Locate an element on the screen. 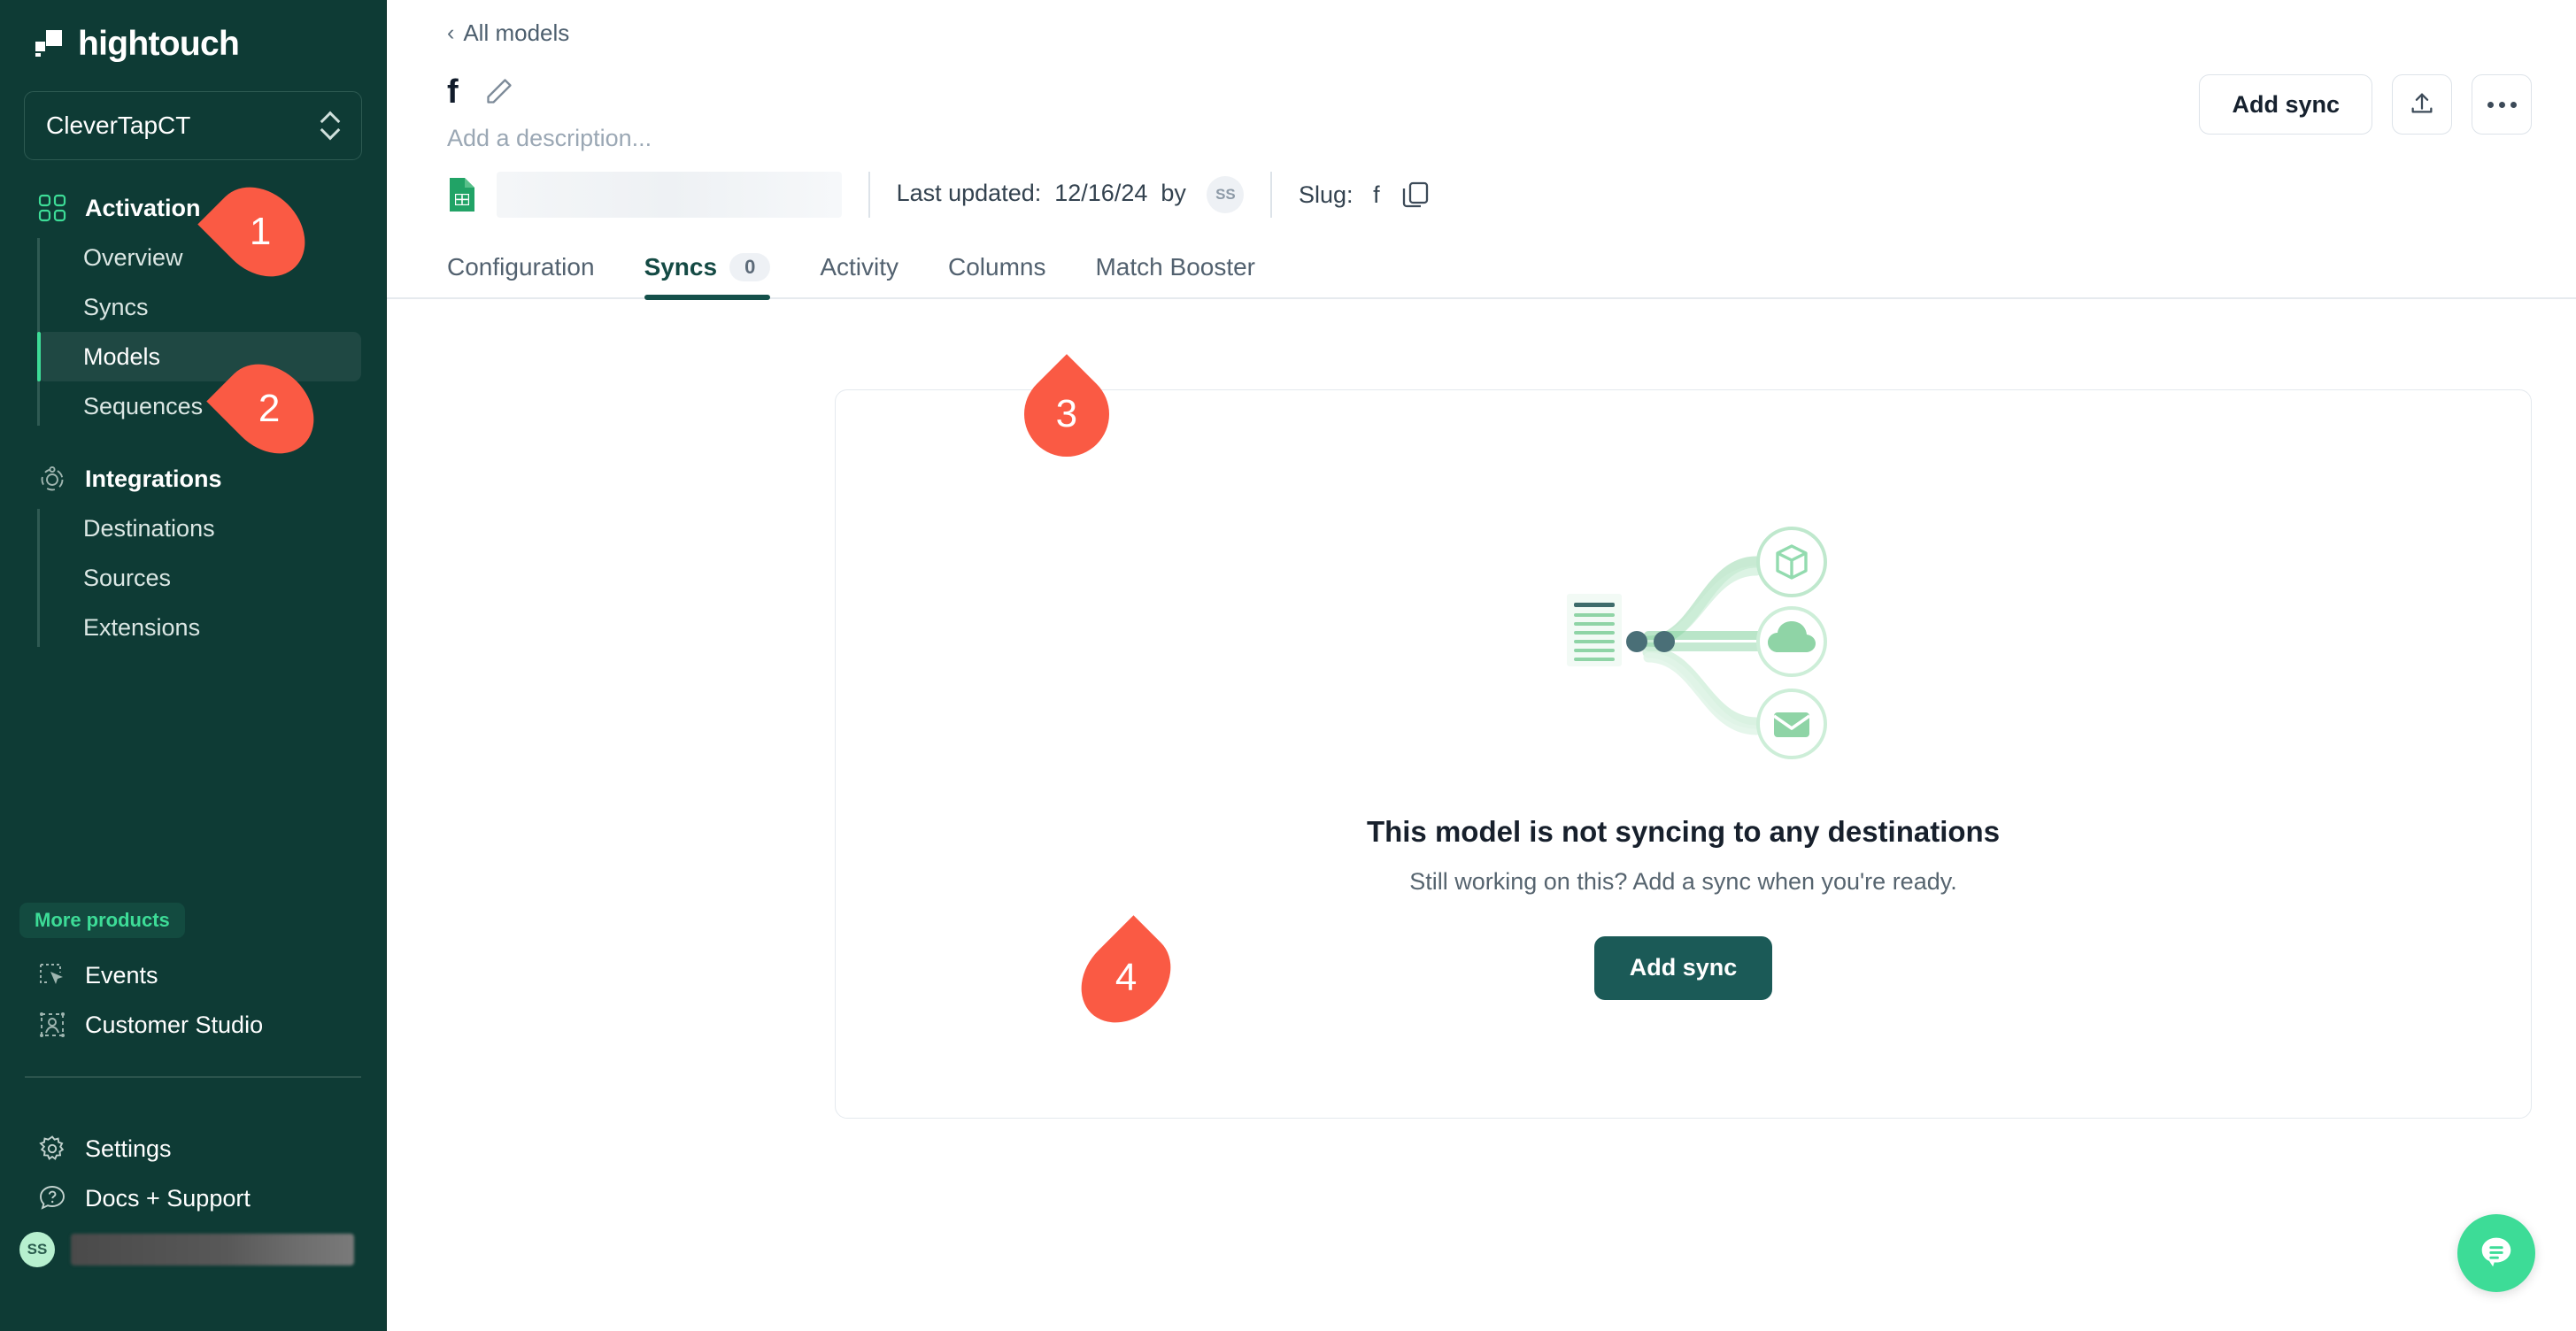 The image size is (2576, 1331). copy-icon is located at coordinates (1415, 195).